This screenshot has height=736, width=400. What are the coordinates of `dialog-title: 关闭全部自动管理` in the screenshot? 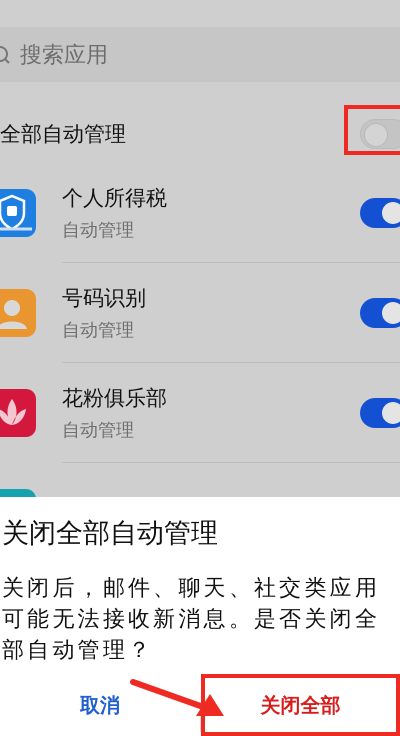 It's located at (110, 534).